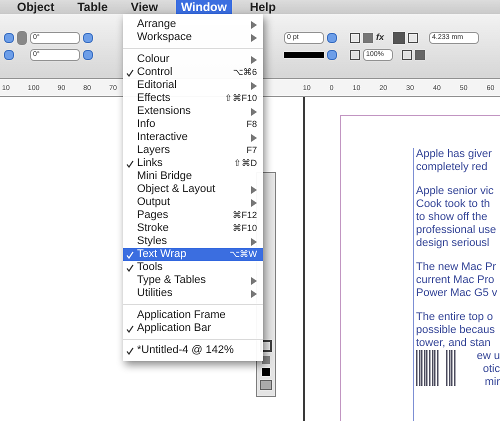  I want to click on menu-item: Stroke ⌘F10, so click(193, 228).